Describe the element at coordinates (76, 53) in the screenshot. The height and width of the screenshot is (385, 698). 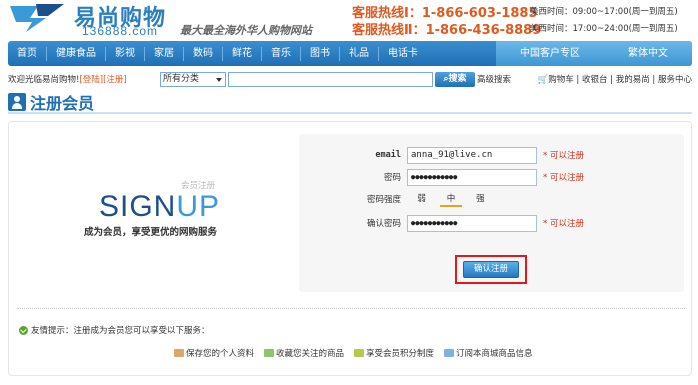
I see `nav-health-food: 健康食品` at that location.